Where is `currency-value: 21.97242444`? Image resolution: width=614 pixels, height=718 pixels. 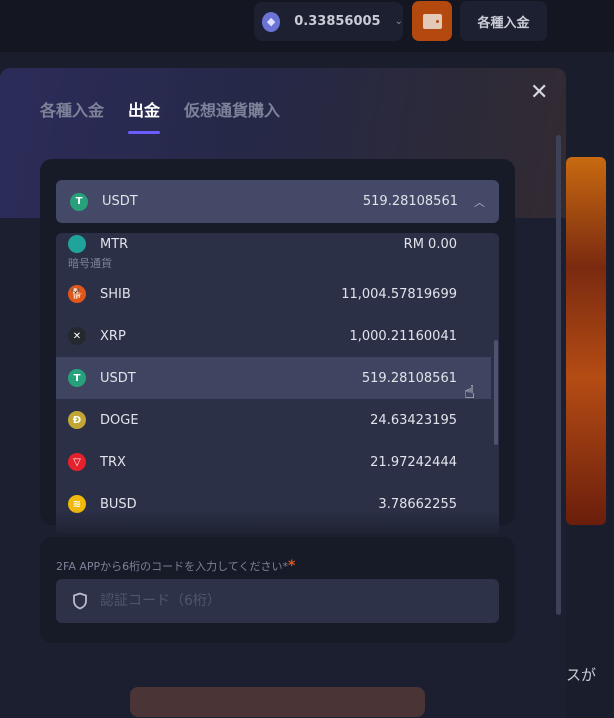 currency-value: 21.97242444 is located at coordinates (413, 462).